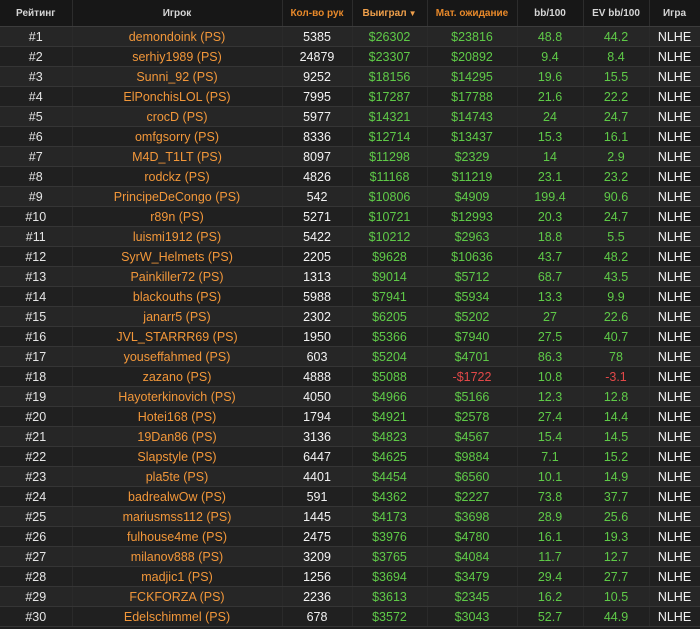 This screenshot has height=629, width=700. What do you see at coordinates (177, 357) in the screenshot?
I see `player-link: youseffahmed (PS)` at bounding box center [177, 357].